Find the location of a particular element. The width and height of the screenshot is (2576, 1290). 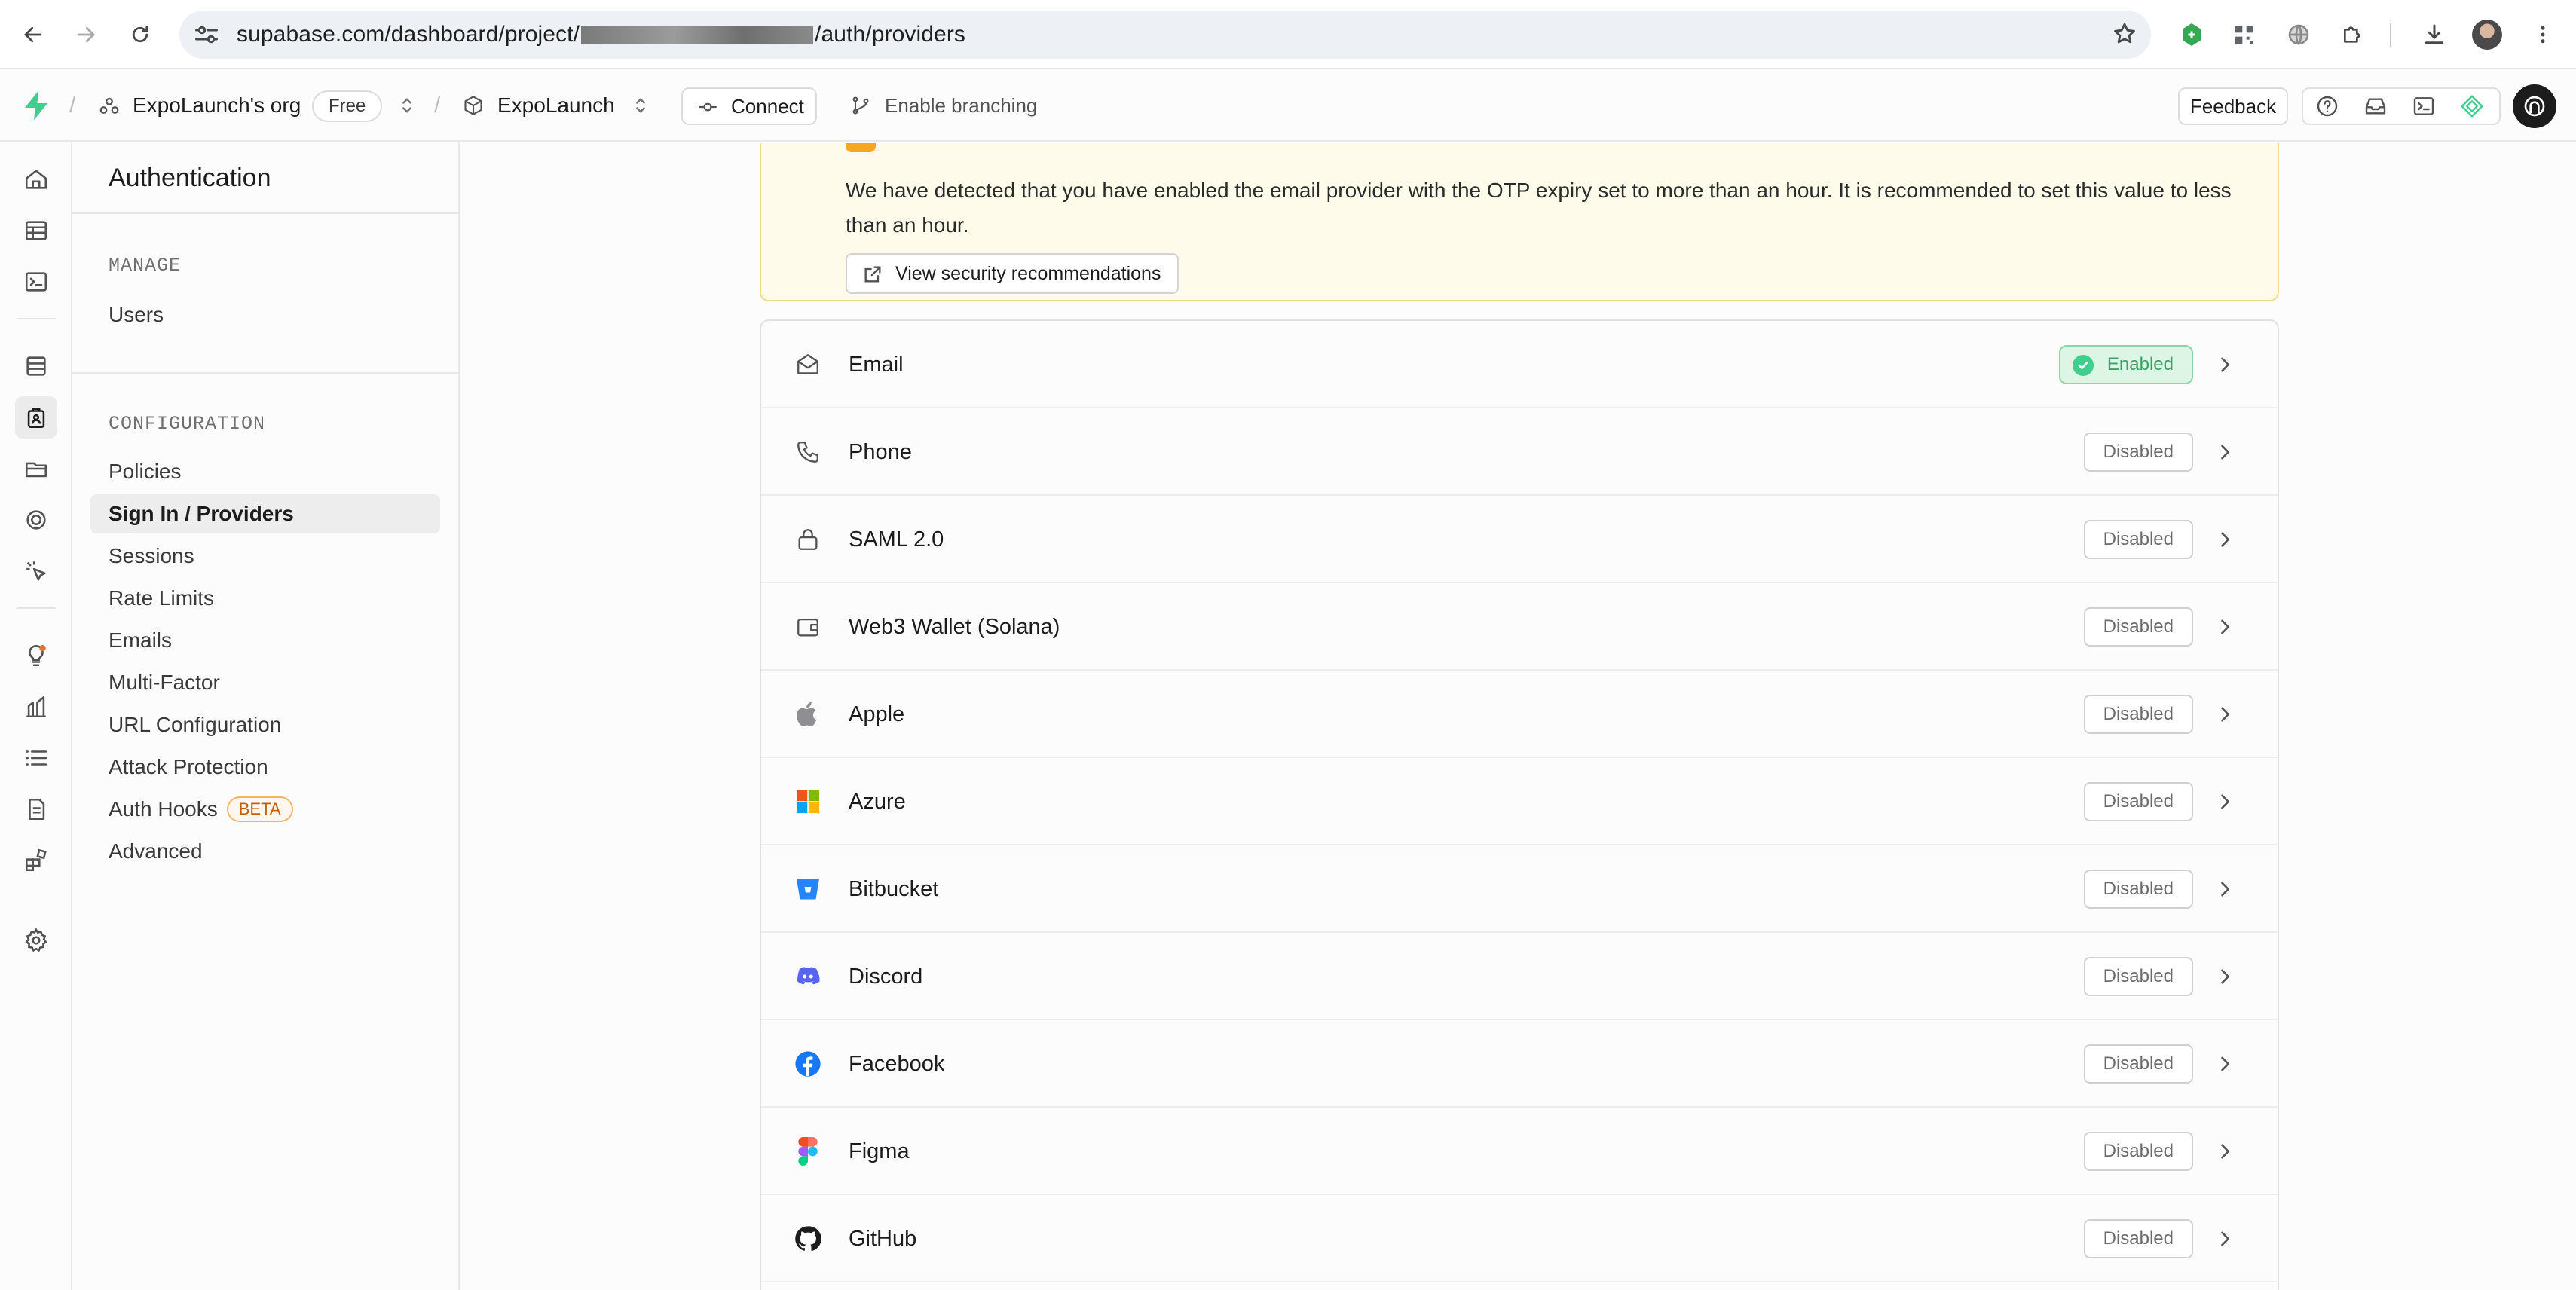

provider-row-phone: Phone Disabled is located at coordinates (1519, 452).